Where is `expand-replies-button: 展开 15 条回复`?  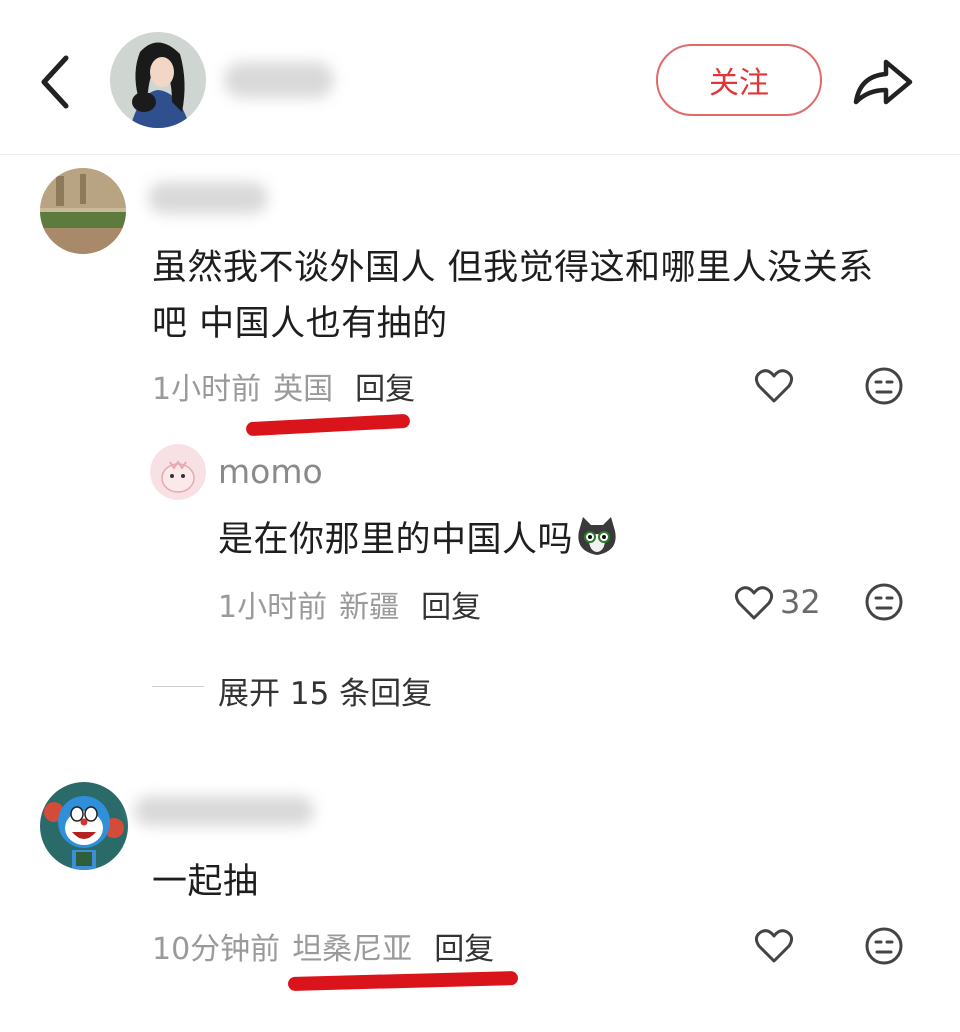 expand-replies-button: 展开 15 条回复 is located at coordinates (325, 690).